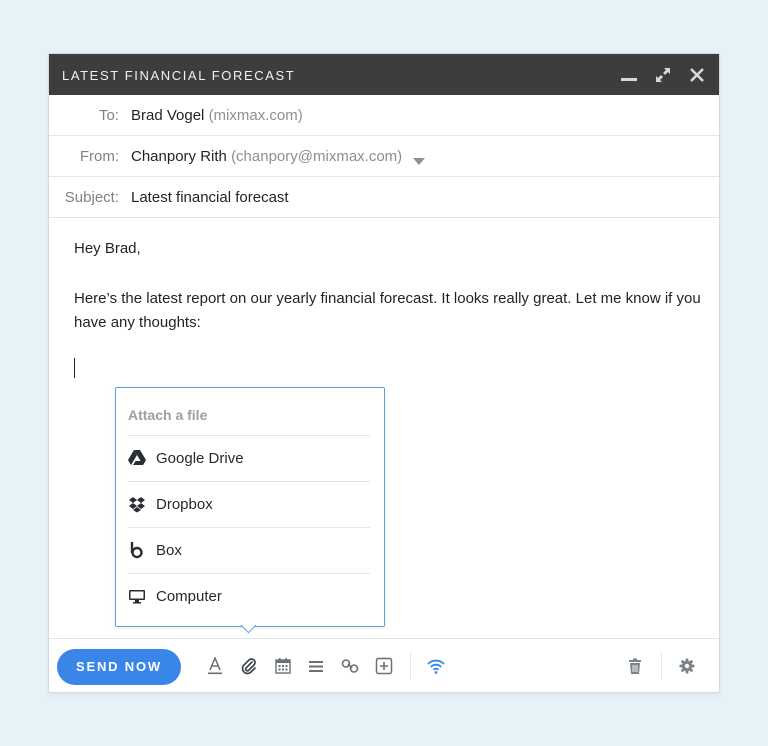 The image size is (768, 746). I want to click on attach-menu-title: Attach a file, so click(168, 415).